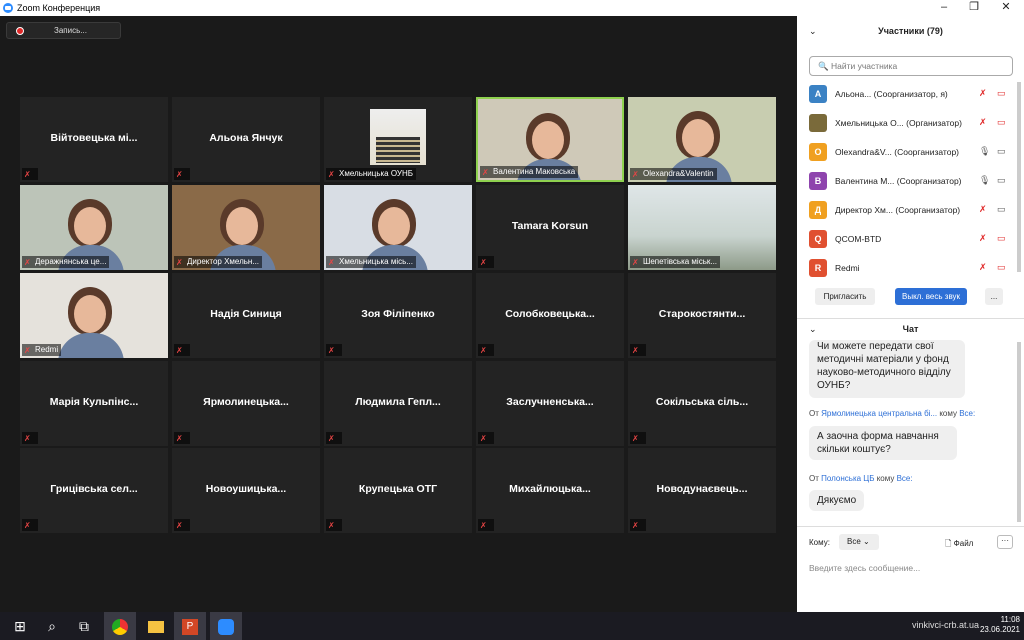  Describe the element at coordinates (914, 268) in the screenshot. I see `participant-row: R Redmi ✗ ▭` at that location.